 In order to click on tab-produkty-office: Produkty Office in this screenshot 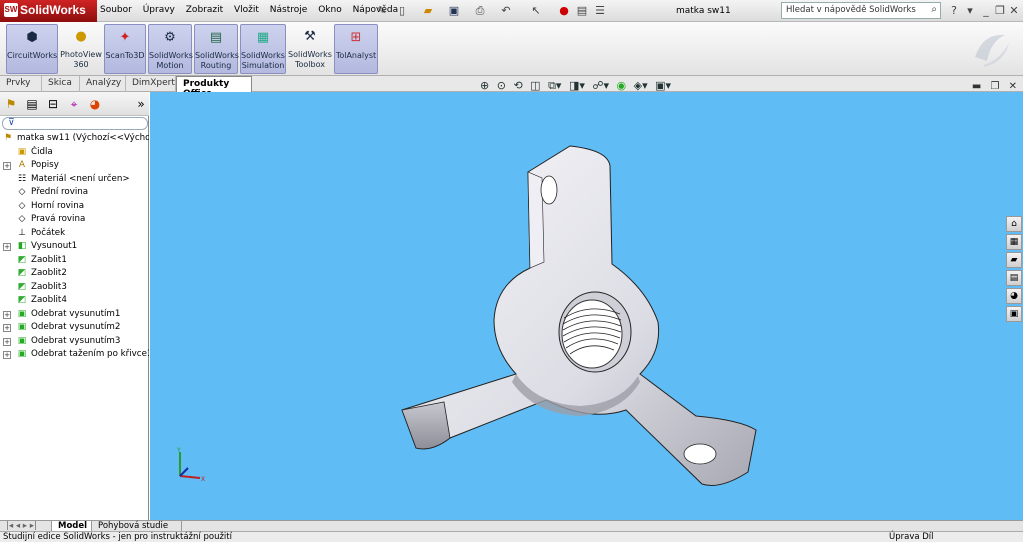, I will do `click(214, 87)`.